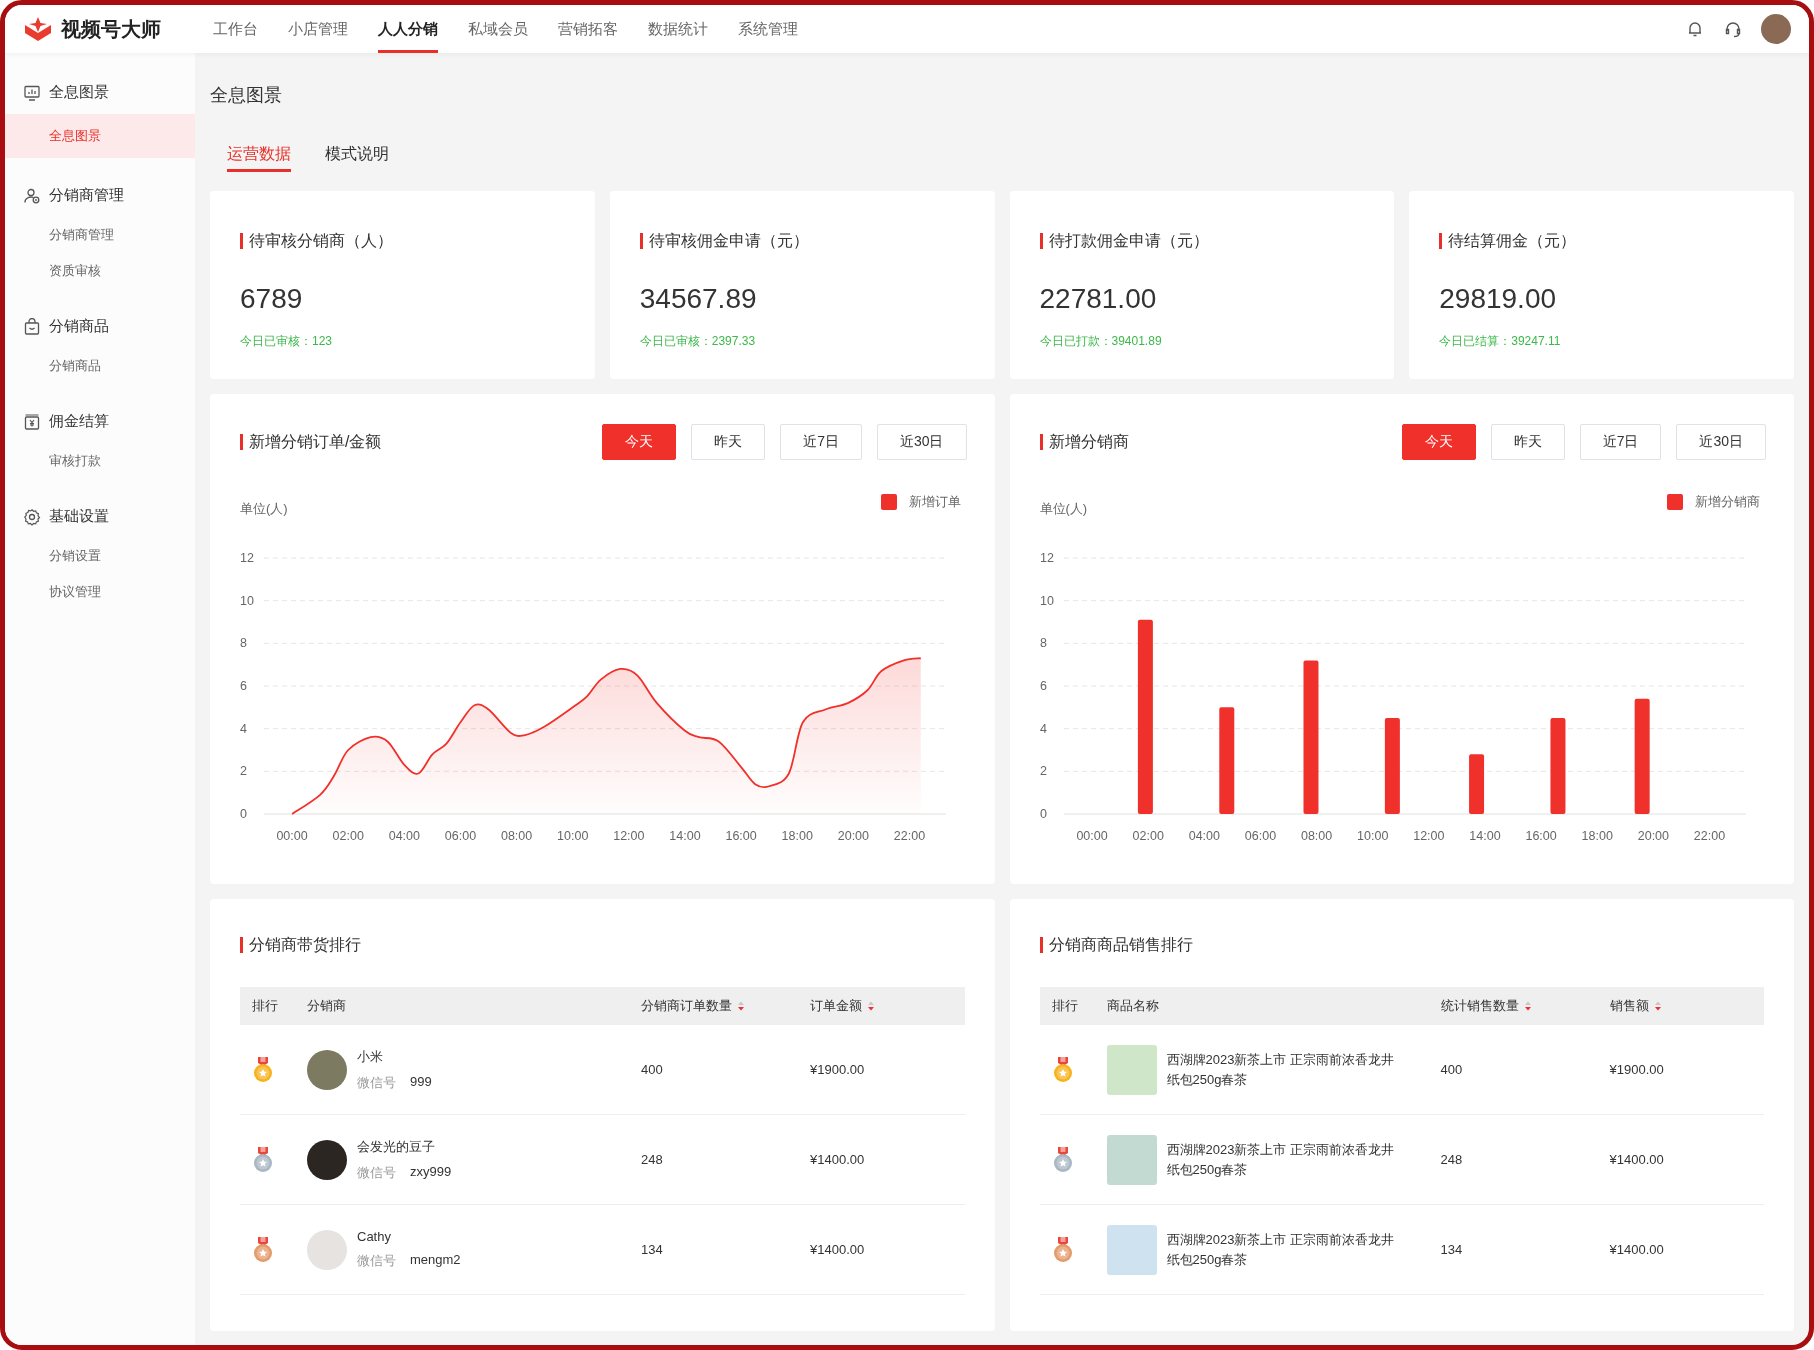 The height and width of the screenshot is (1350, 1814). Describe the element at coordinates (38, 29) in the screenshot. I see `logo-icon` at that location.